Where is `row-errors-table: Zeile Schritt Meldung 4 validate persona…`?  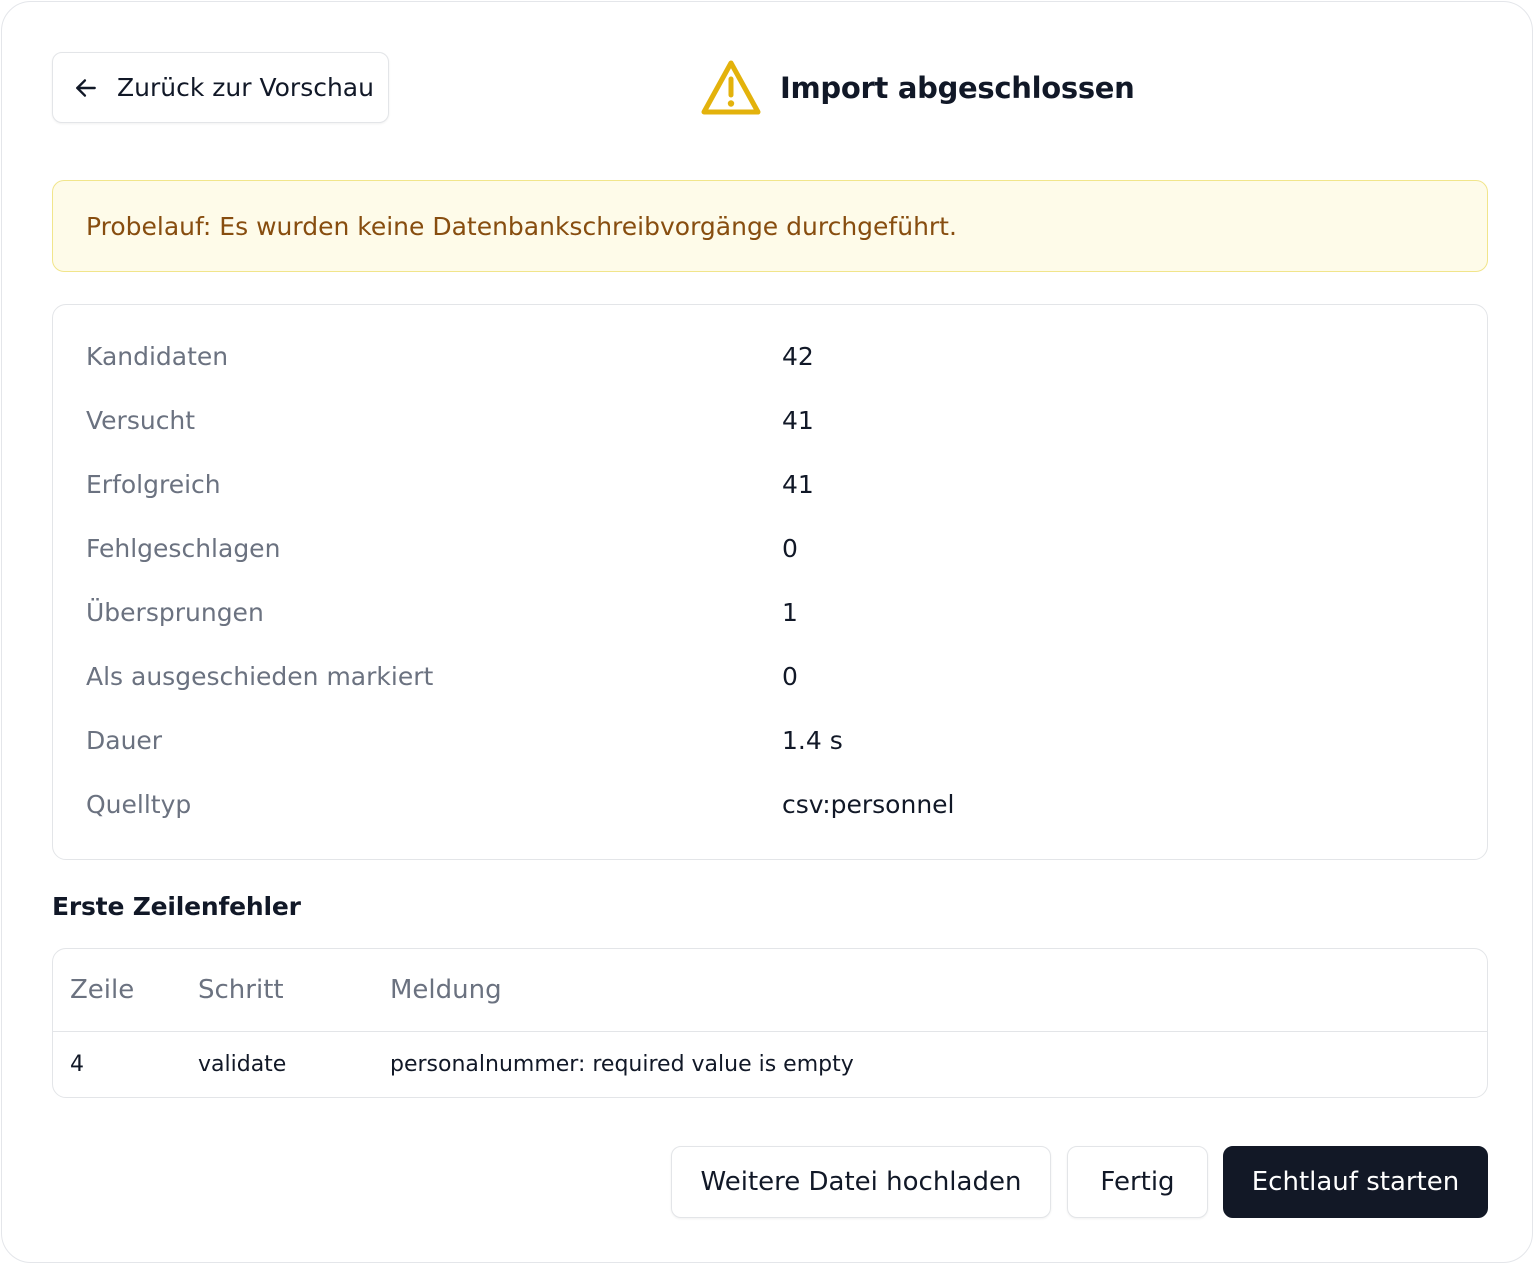
row-errors-table: Zeile Schritt Meldung 4 validate persona… is located at coordinates (770, 1023).